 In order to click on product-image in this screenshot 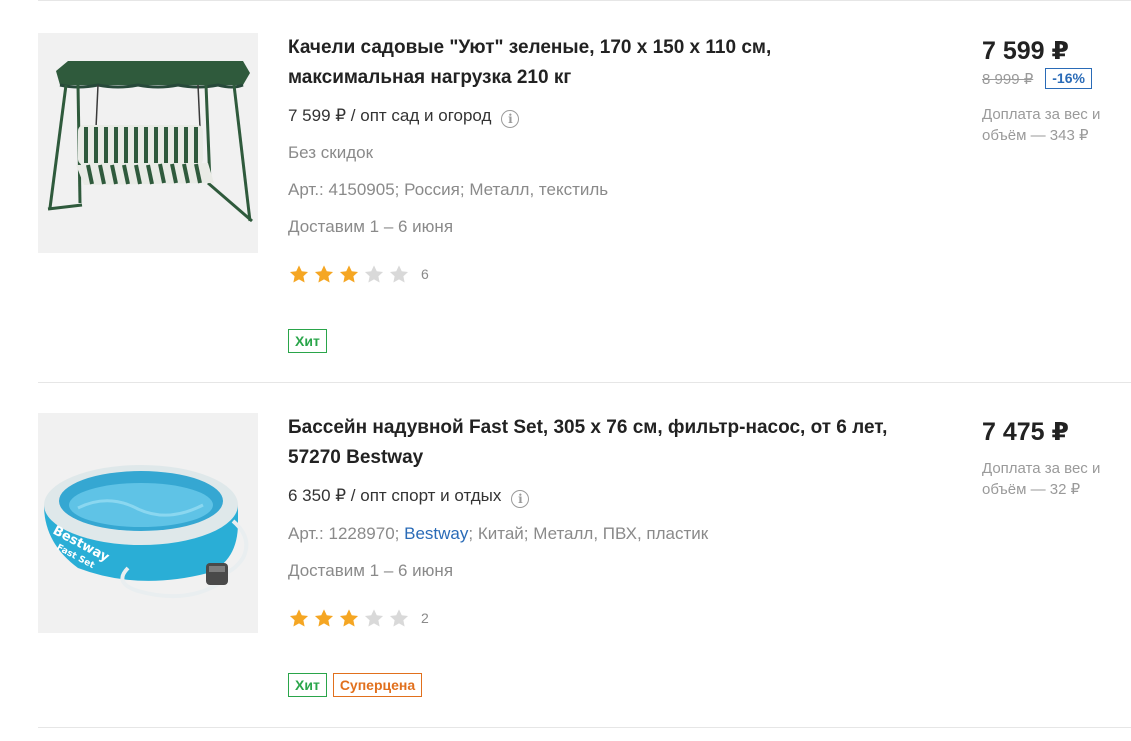, I will do `click(148, 143)`.